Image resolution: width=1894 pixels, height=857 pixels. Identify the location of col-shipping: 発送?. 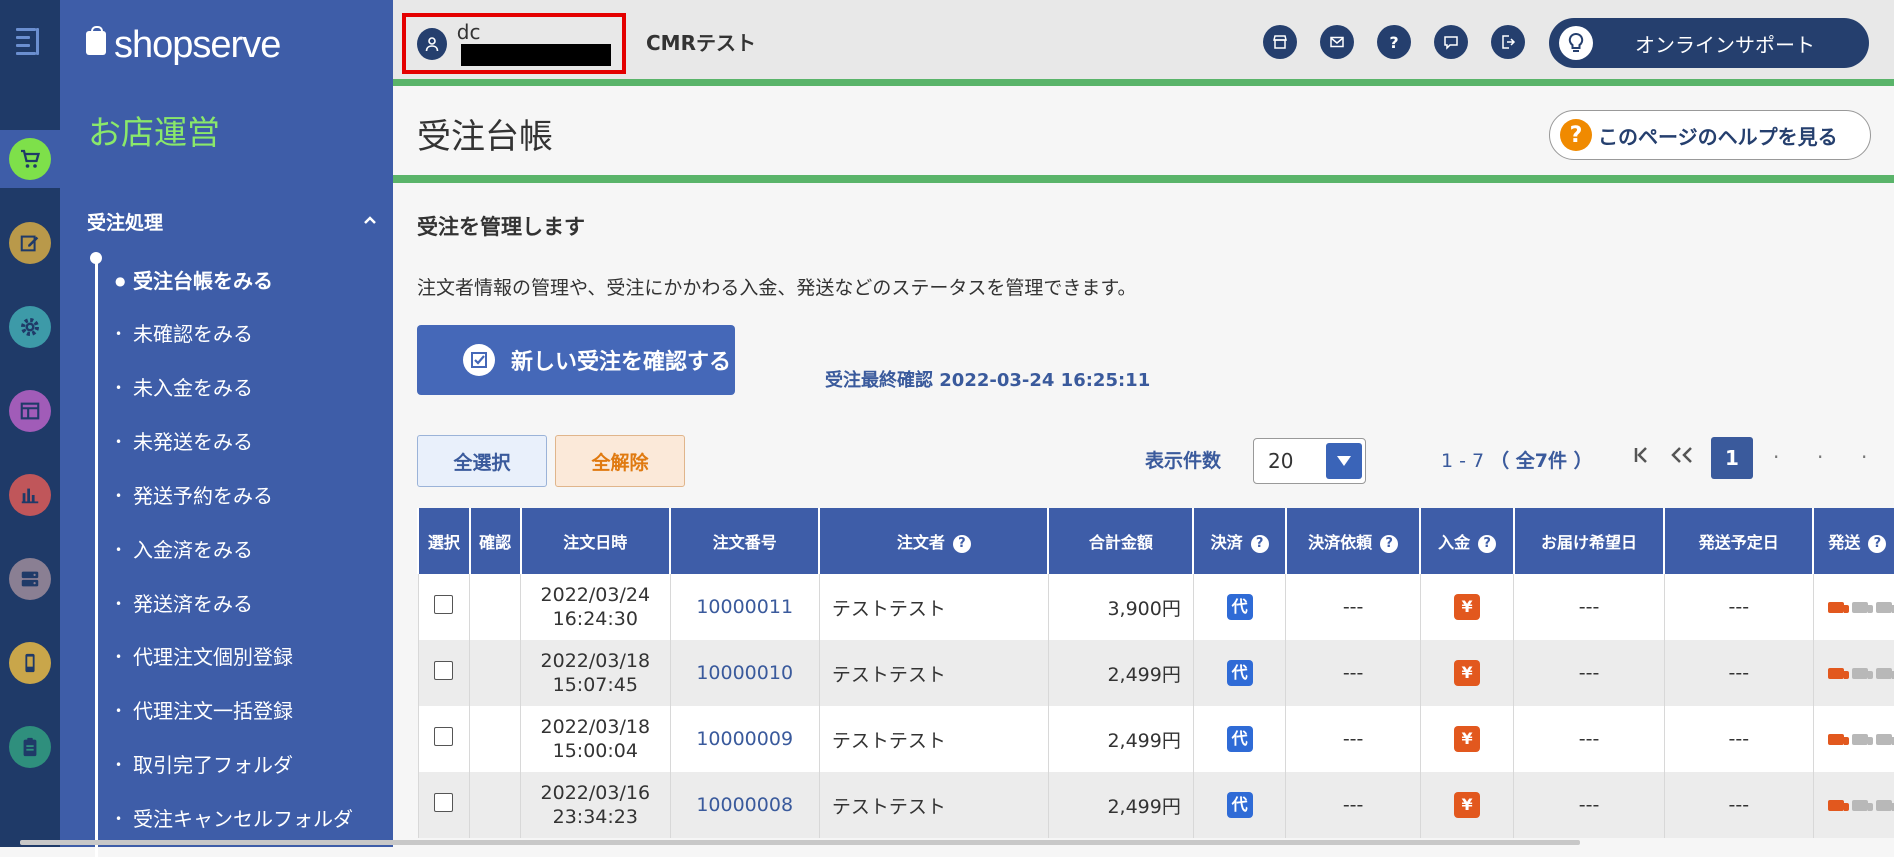
(1853, 541).